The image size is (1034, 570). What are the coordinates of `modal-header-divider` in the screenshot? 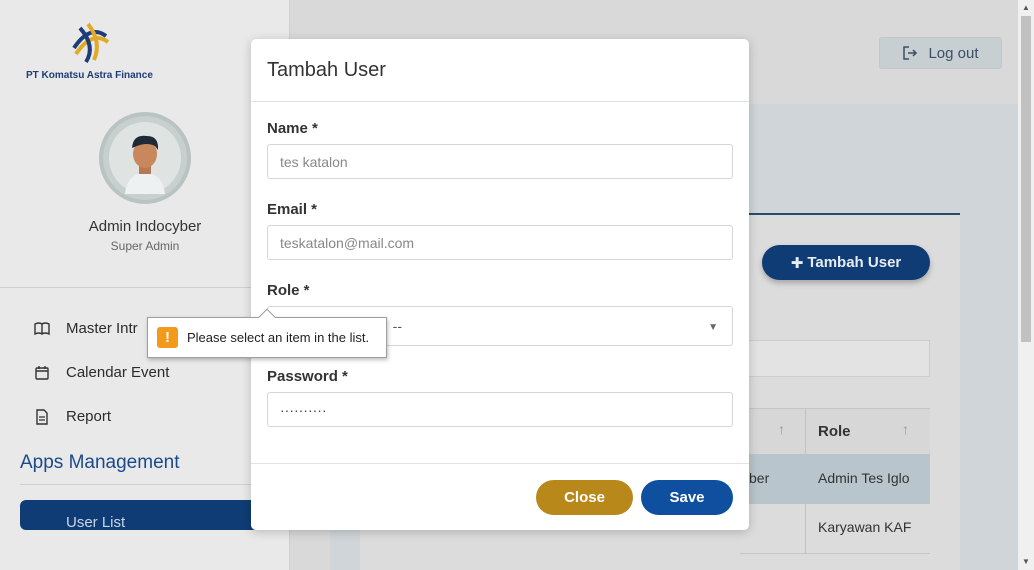 It's located at (500, 101).